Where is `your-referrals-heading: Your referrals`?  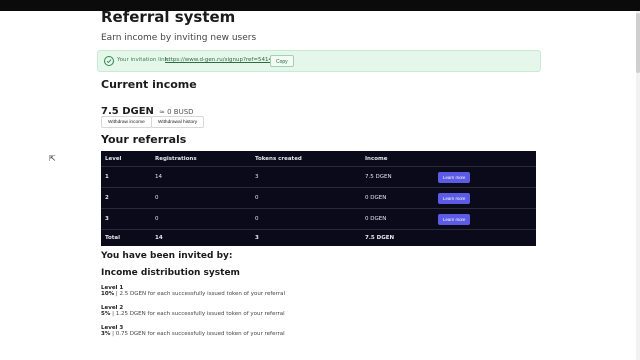 your-referrals-heading: Your referrals is located at coordinates (144, 139).